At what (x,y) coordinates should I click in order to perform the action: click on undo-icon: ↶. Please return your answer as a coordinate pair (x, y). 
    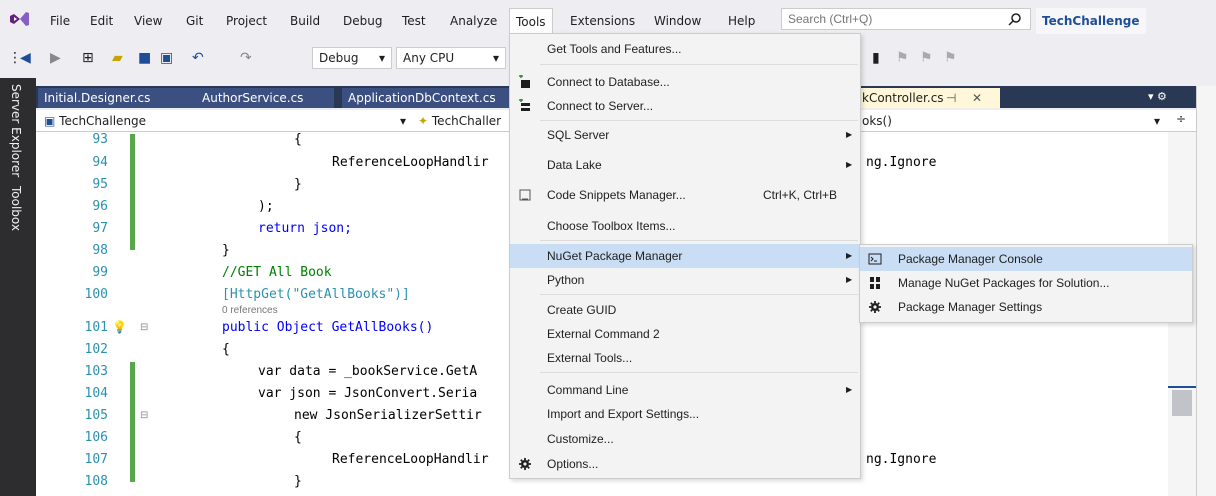
    Looking at the image, I should click on (198, 58).